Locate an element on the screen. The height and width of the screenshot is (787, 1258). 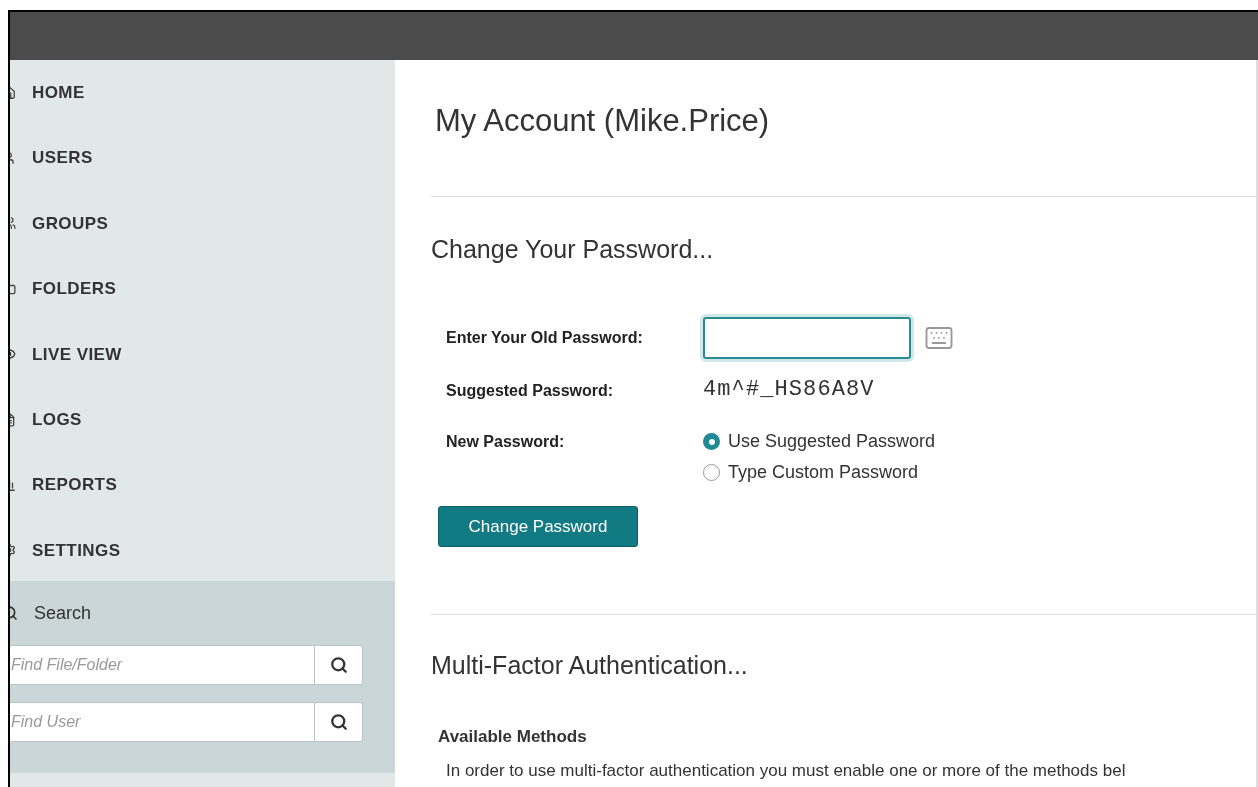
radio-option: Type Custom Password is located at coordinates (979, 472).